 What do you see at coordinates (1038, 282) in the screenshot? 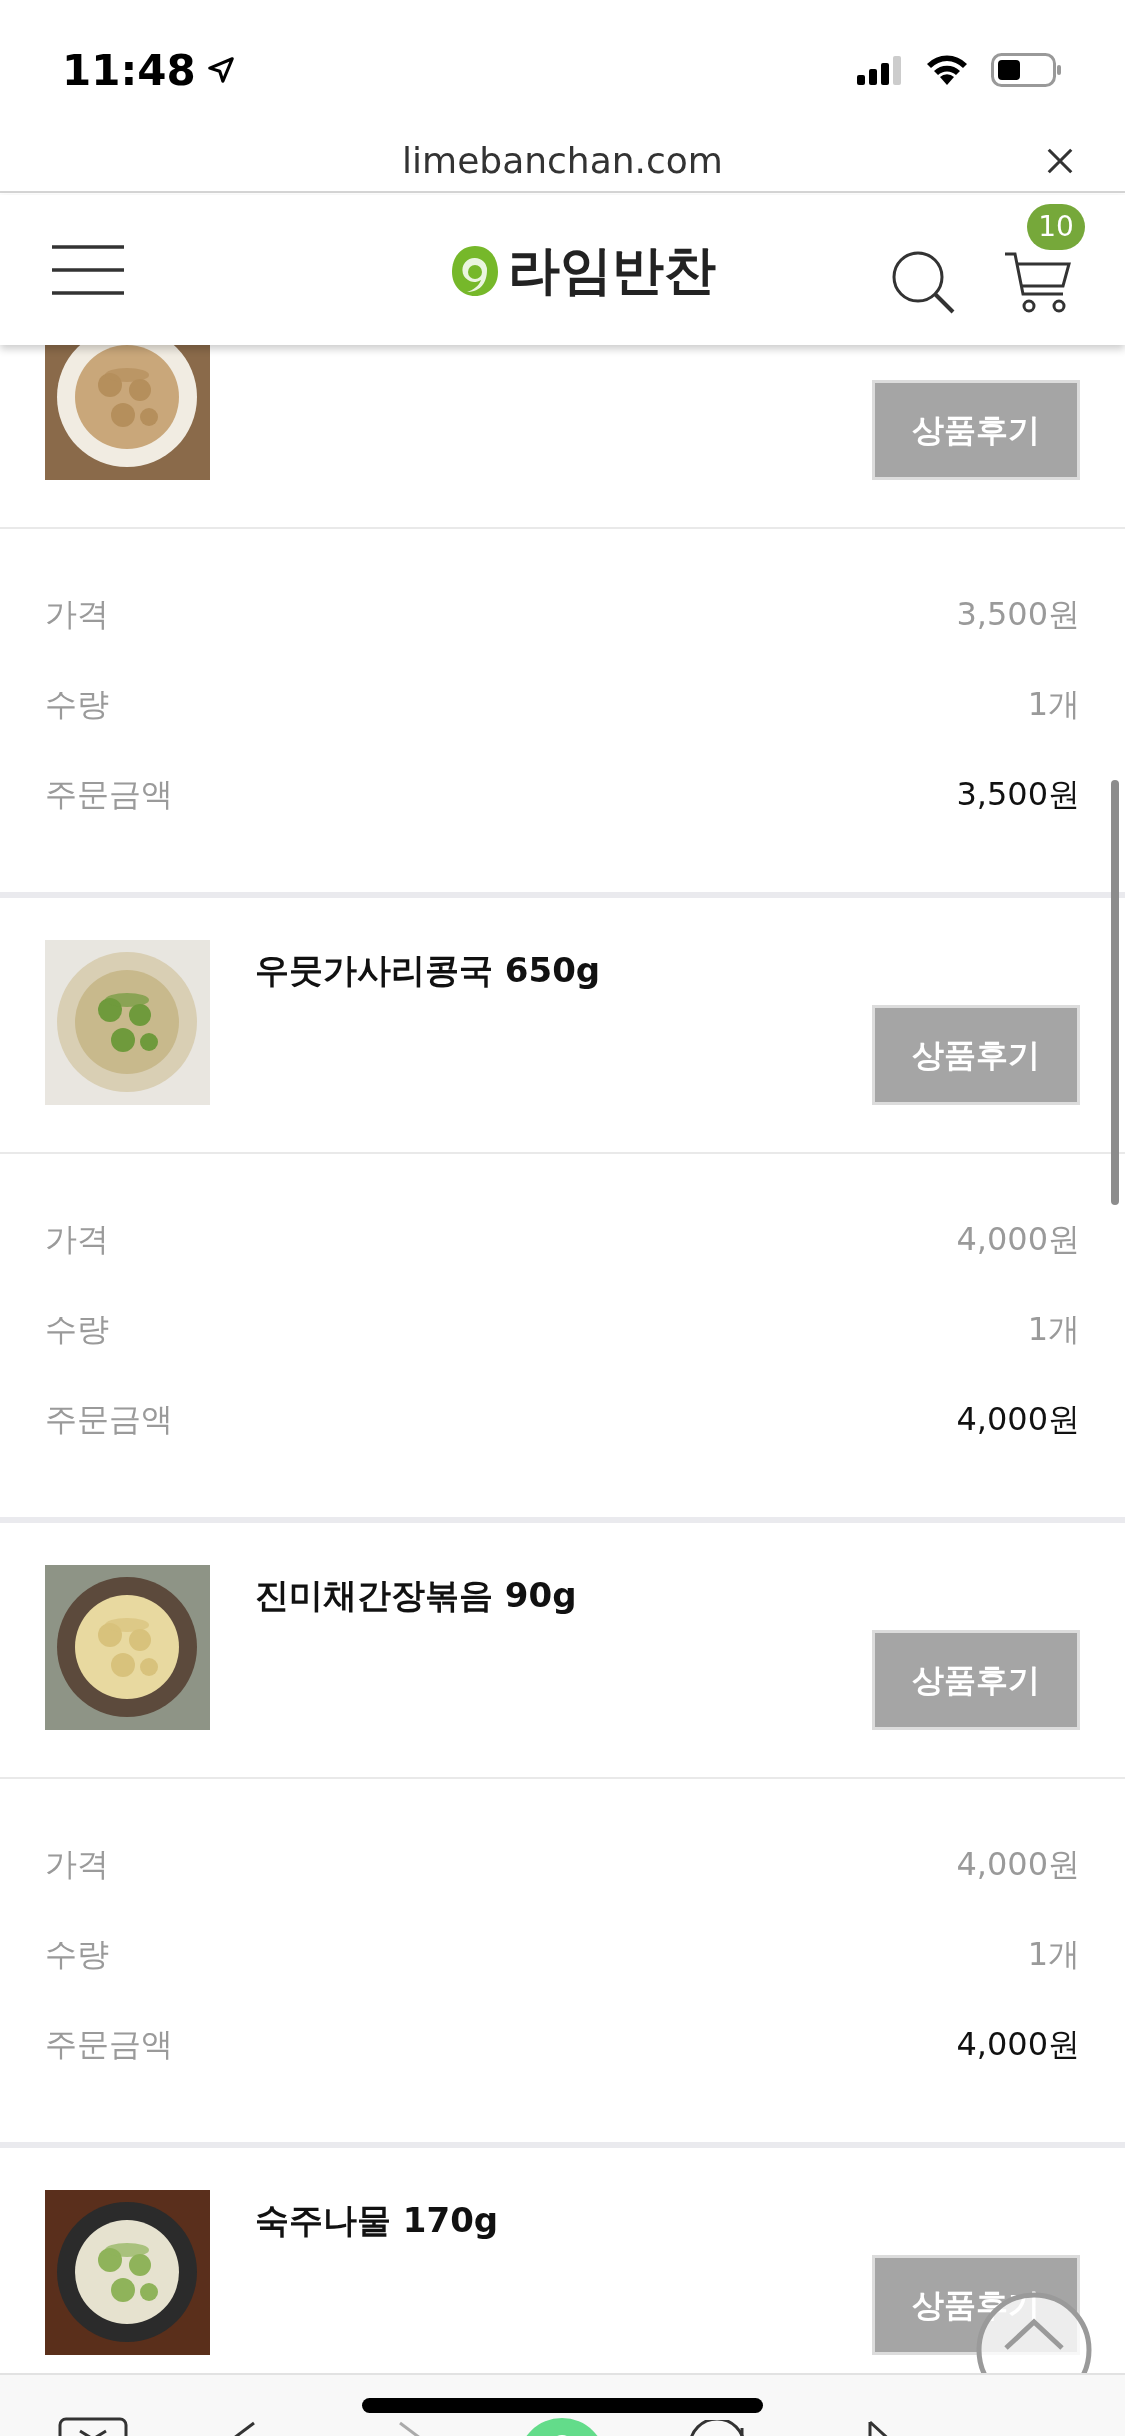
I see `cart-icon` at bounding box center [1038, 282].